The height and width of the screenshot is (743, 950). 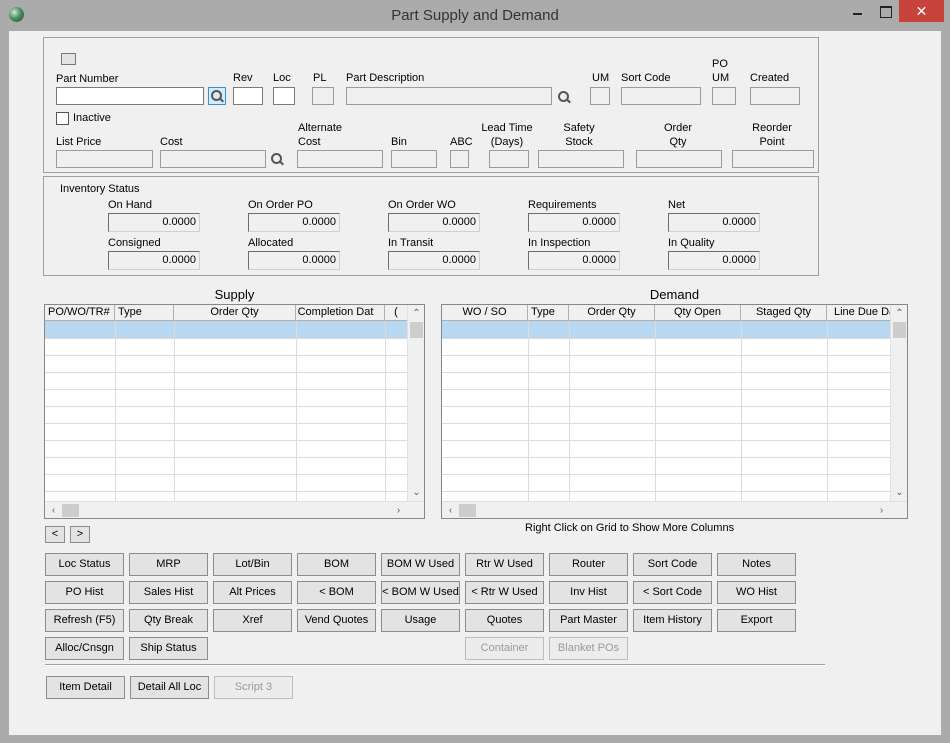 I want to click on supply-col-completion-date: st Completion Dat, so click(x=340, y=313).